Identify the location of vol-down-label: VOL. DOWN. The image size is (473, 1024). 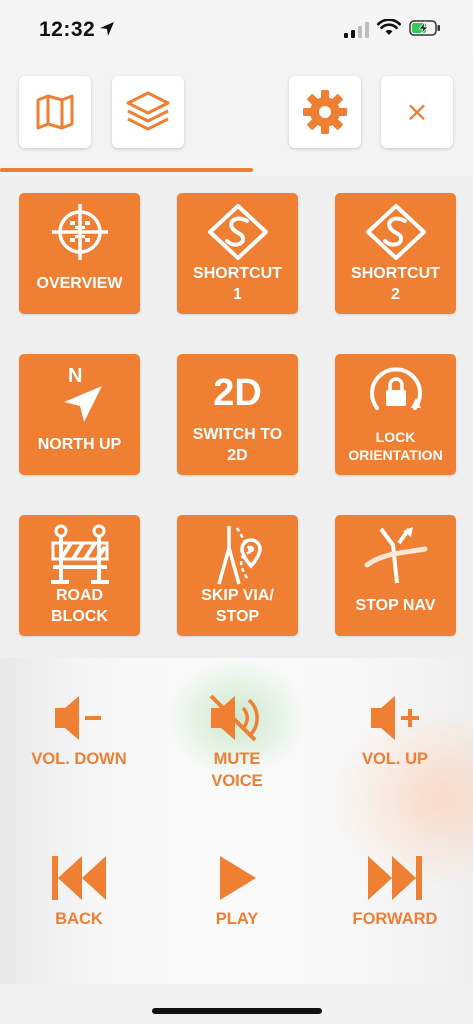
(79, 759).